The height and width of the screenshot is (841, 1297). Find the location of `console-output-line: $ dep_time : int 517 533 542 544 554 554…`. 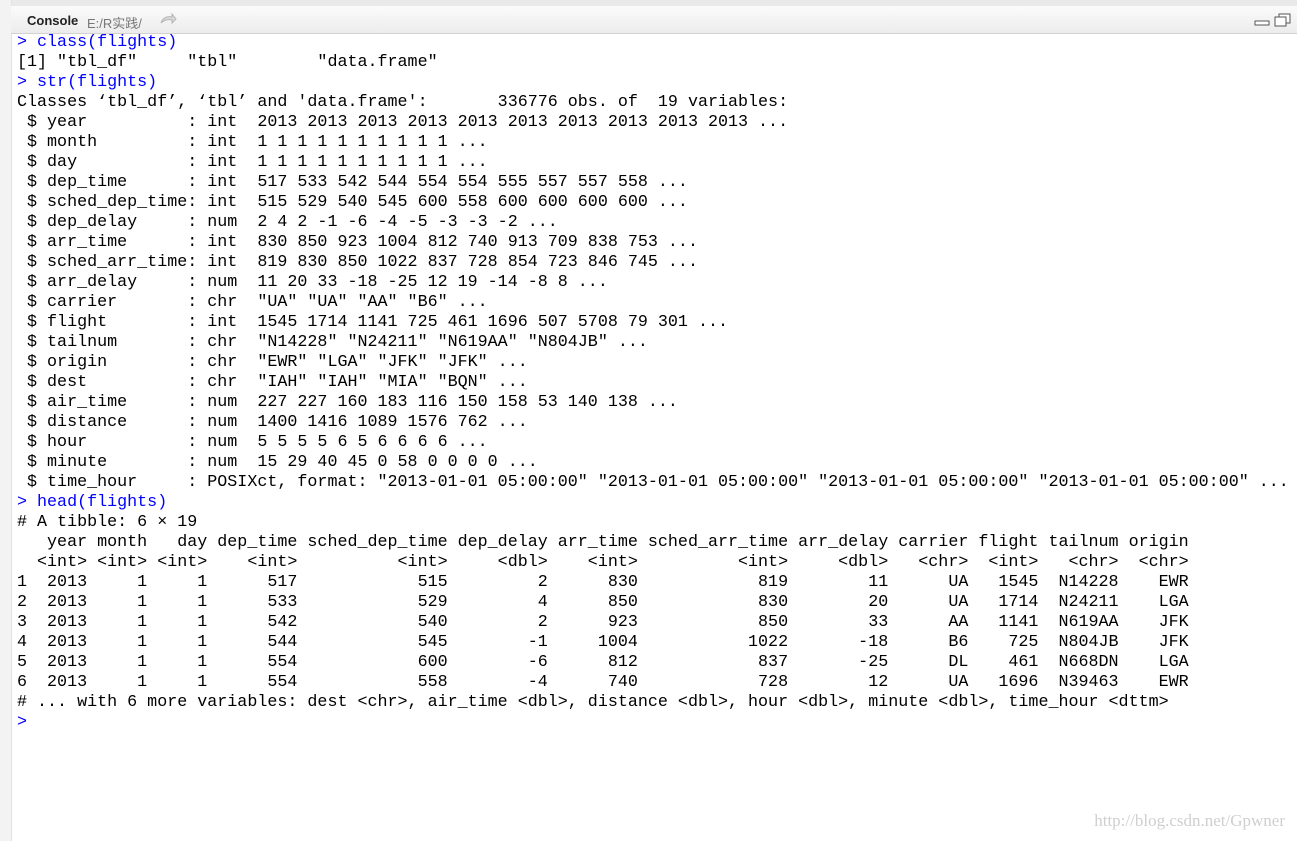

console-output-line: $ dep_time : int 517 533 542 544 554 554… is located at coordinates (352, 182).